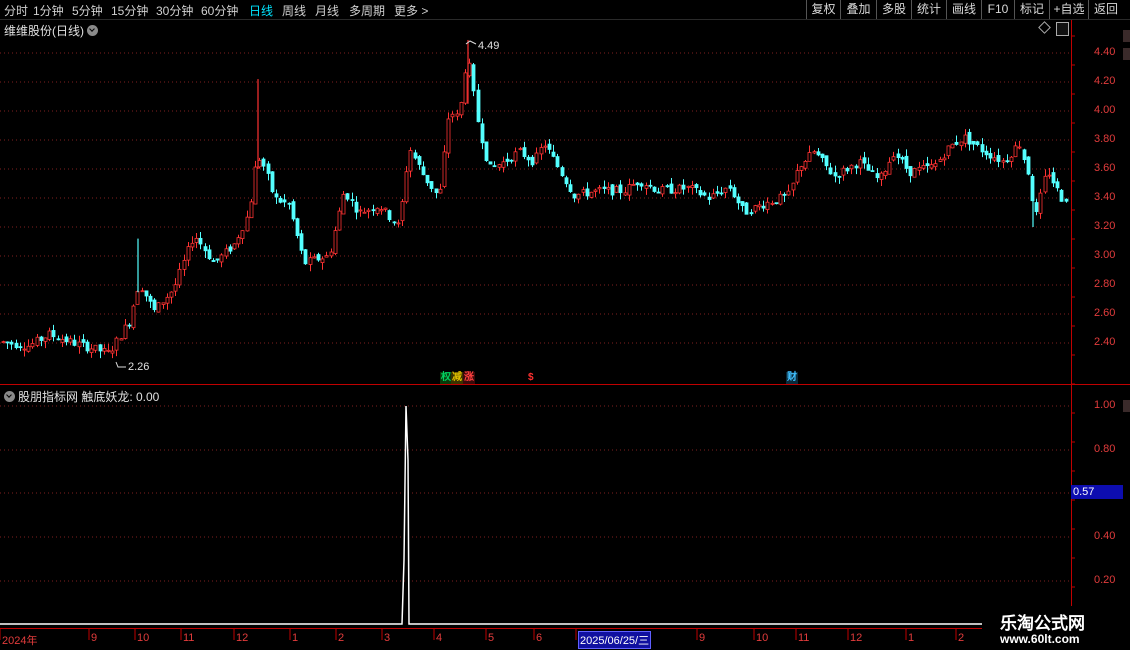  I want to click on marker-rise: 涨, so click(469, 378).